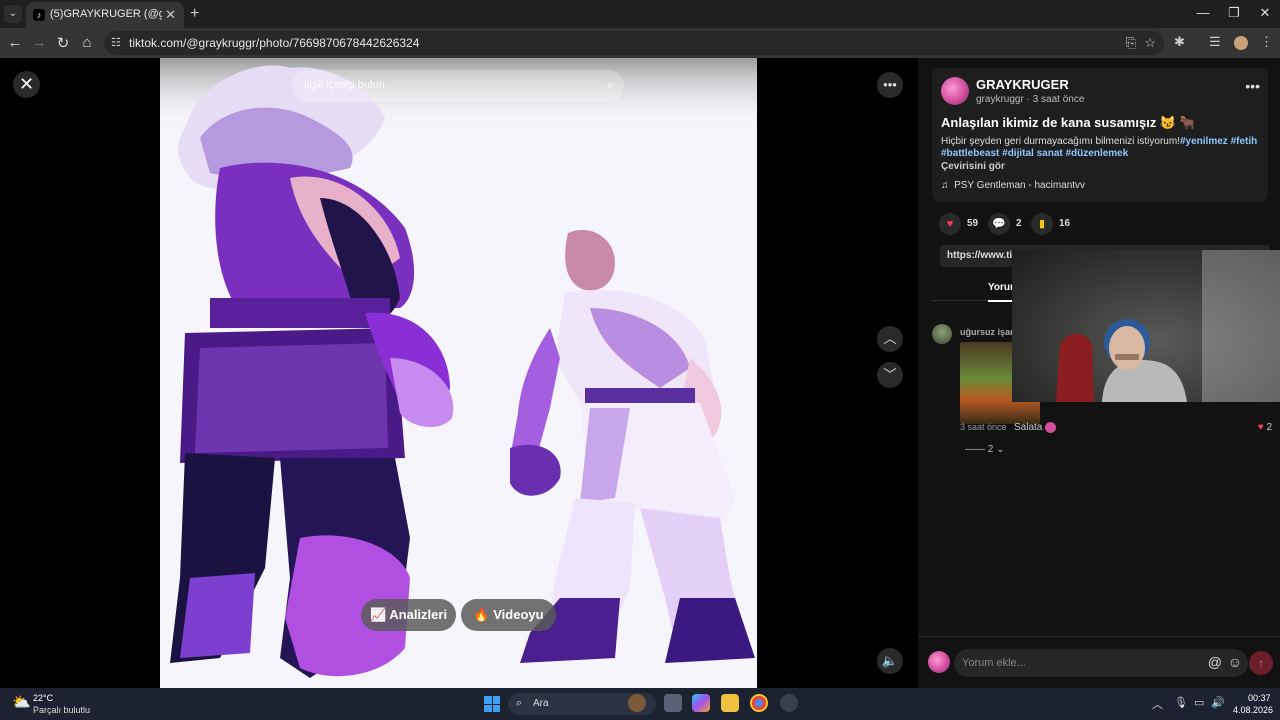 The height and width of the screenshot is (720, 1280). What do you see at coordinates (890, 339) in the screenshot?
I see `previous-post-button: ︿` at bounding box center [890, 339].